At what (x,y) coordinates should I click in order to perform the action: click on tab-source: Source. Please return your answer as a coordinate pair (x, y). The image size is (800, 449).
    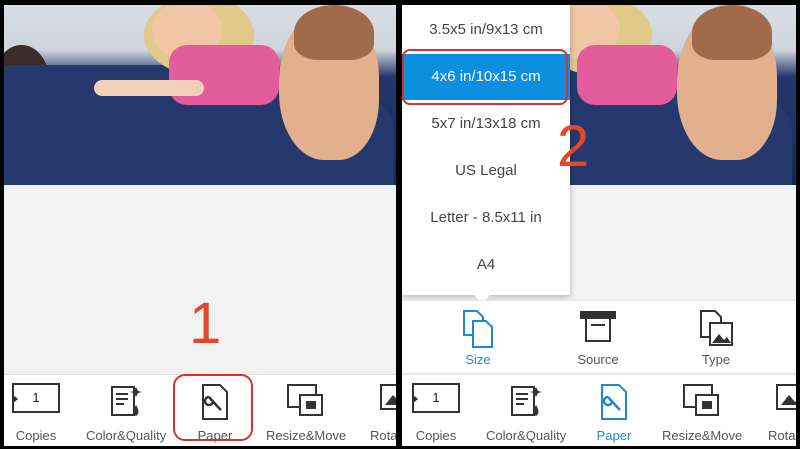
    Looking at the image, I should click on (598, 338).